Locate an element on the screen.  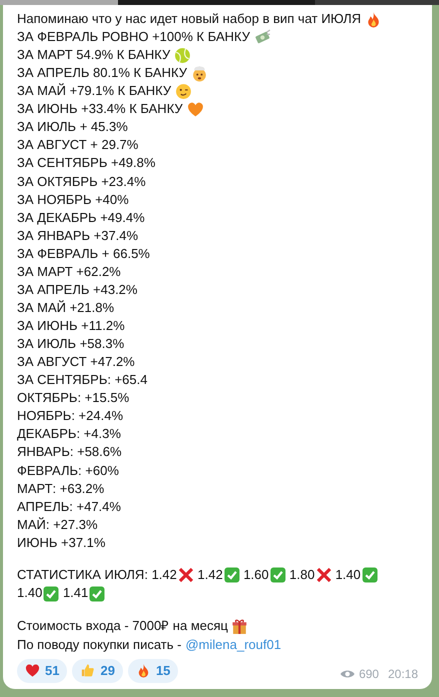
view-count: 690 is located at coordinates (368, 674).